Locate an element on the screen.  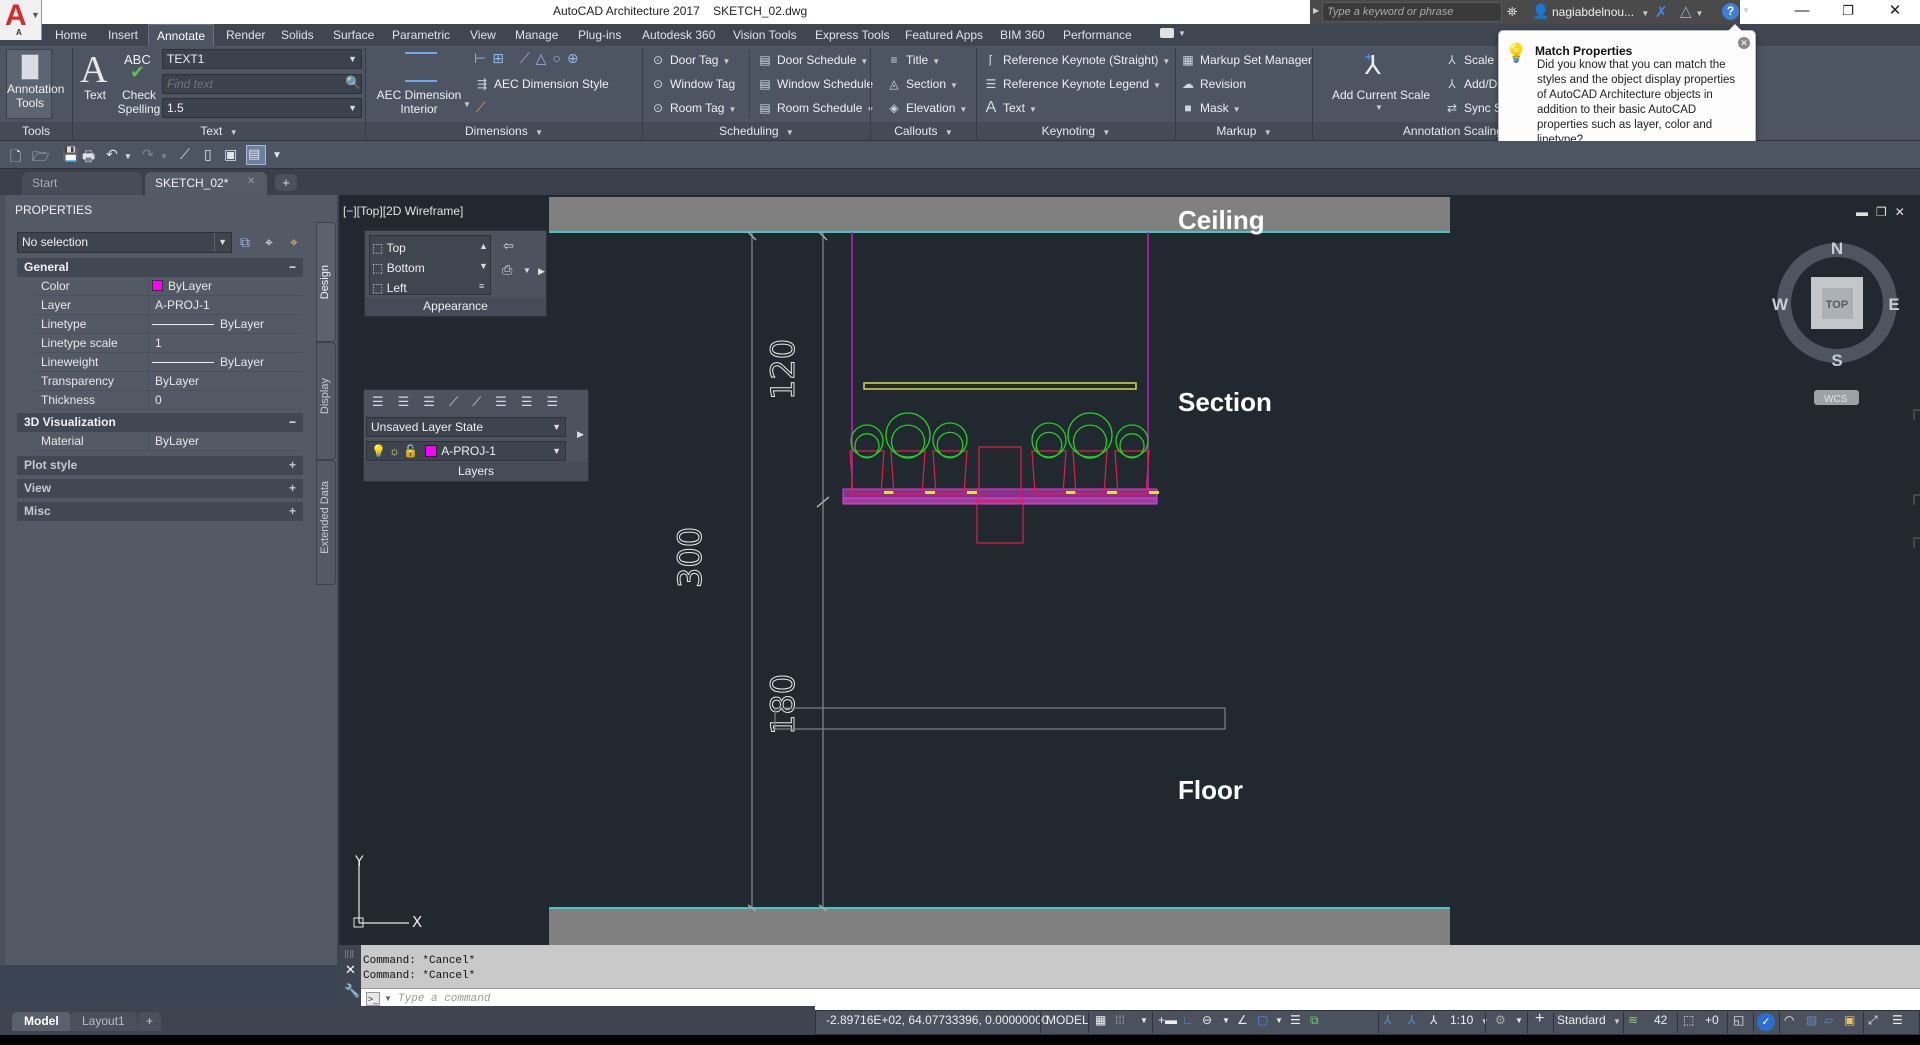
side-tab-design: Design is located at coordinates (326, 282).